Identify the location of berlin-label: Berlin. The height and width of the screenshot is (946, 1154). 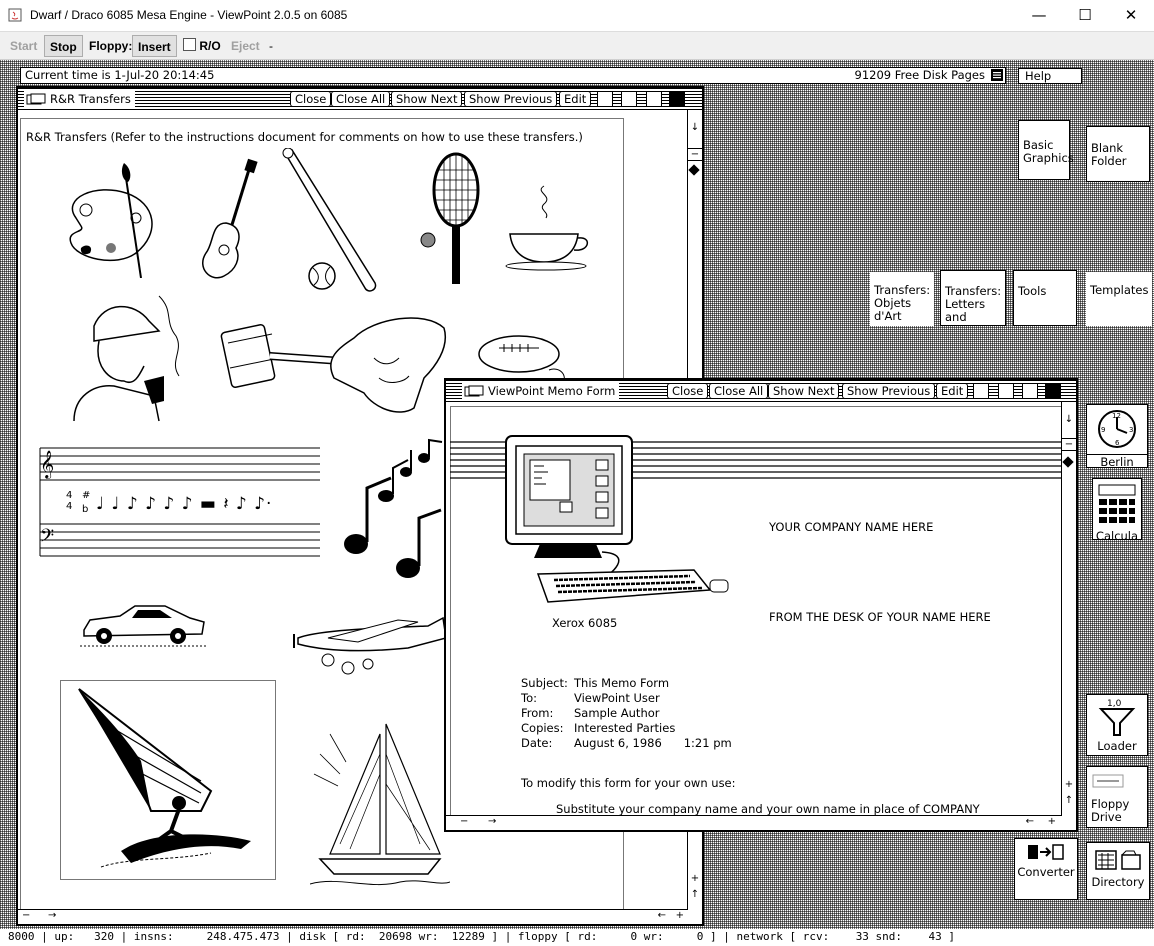
(1117, 461).